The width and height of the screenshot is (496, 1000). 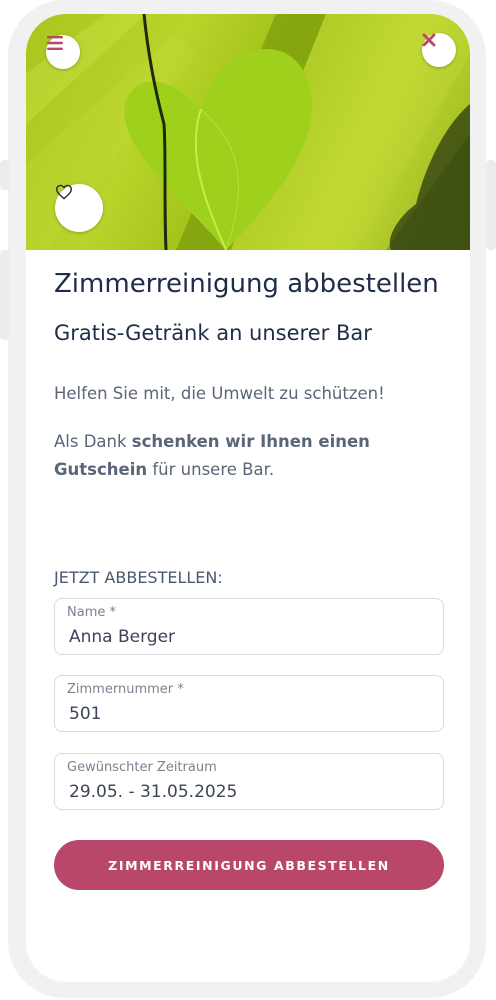 I want to click on room-number-field-value: 501, so click(x=85, y=714).